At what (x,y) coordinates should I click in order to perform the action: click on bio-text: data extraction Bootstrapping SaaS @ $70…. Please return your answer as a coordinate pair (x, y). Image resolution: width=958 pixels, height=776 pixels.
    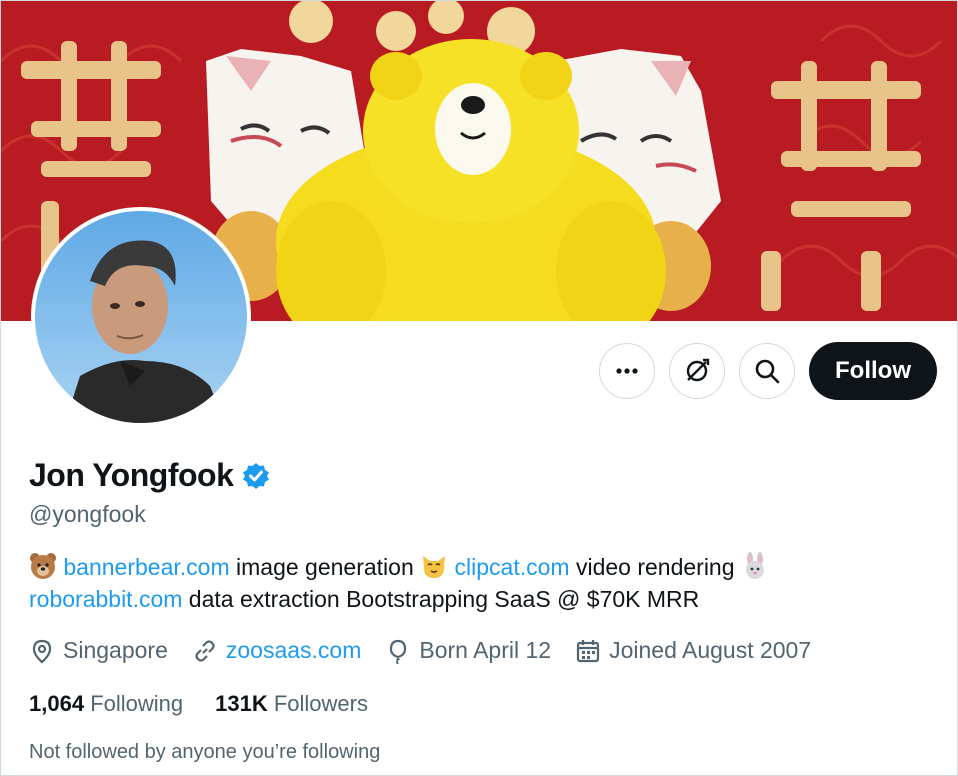
    Looking at the image, I should click on (441, 599).